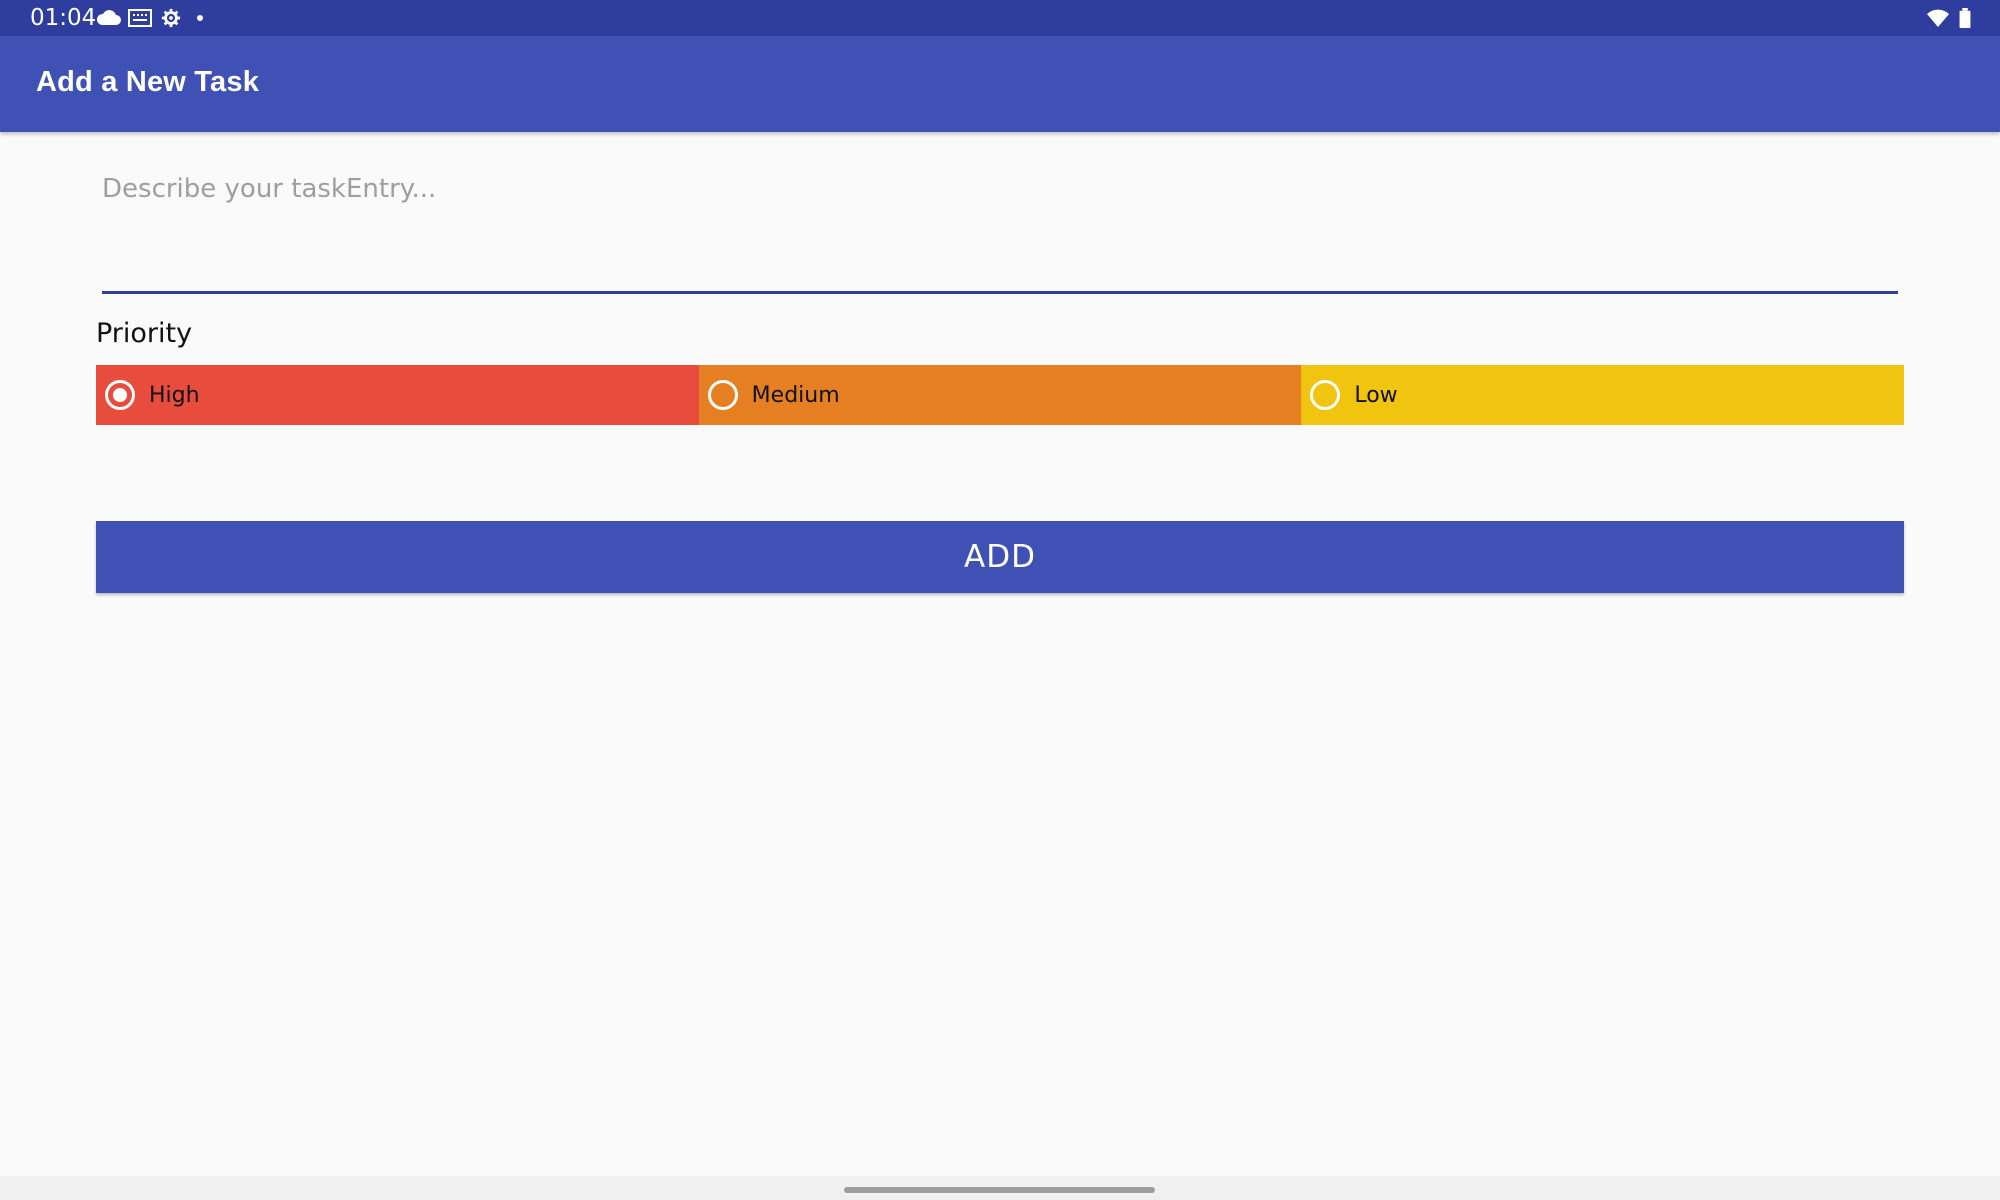  I want to click on priority-low-option: Low, so click(1603, 395).